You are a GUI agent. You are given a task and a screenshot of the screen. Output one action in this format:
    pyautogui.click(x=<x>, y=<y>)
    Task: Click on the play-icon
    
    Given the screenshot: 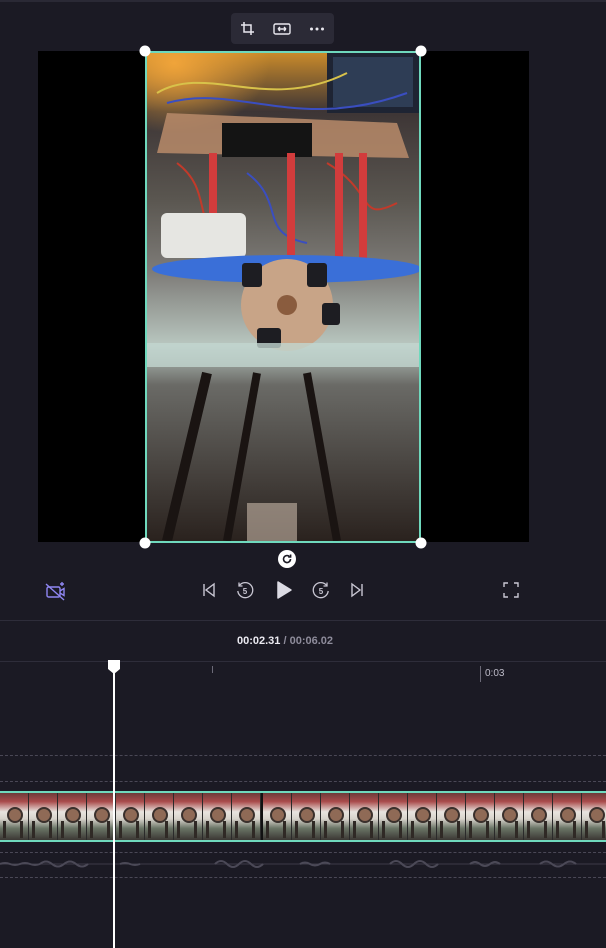 What is the action you would take?
    pyautogui.click(x=284, y=590)
    